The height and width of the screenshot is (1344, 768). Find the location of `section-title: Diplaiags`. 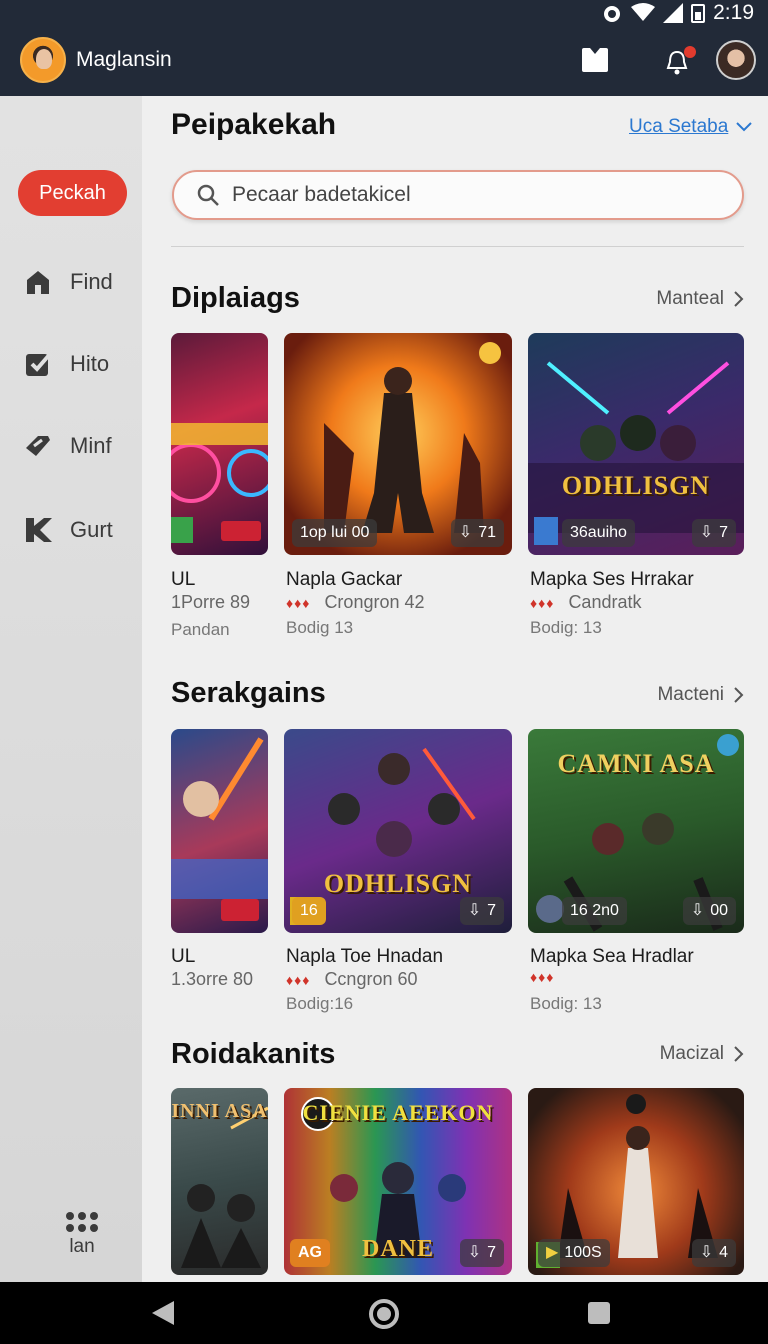

section-title: Diplaiags is located at coordinates (235, 298).